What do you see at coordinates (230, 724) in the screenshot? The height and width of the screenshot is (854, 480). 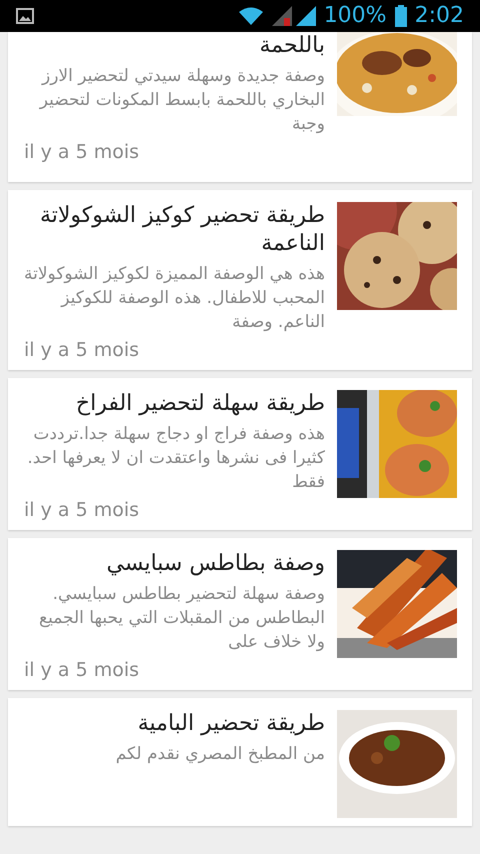 I see `recipe-title: طريقة تحضير البامية` at bounding box center [230, 724].